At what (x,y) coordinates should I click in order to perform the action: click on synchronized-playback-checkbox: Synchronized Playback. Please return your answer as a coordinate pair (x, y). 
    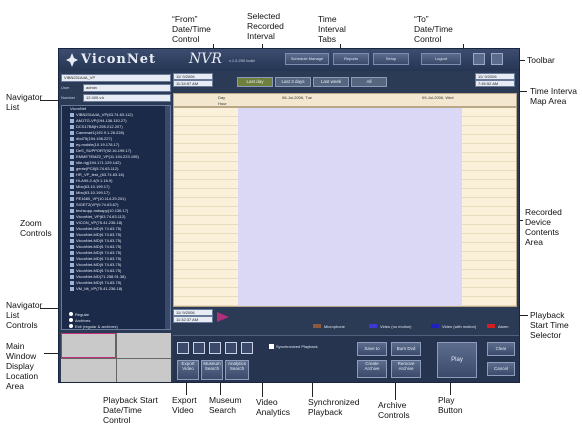
    Looking at the image, I should click on (293, 346).